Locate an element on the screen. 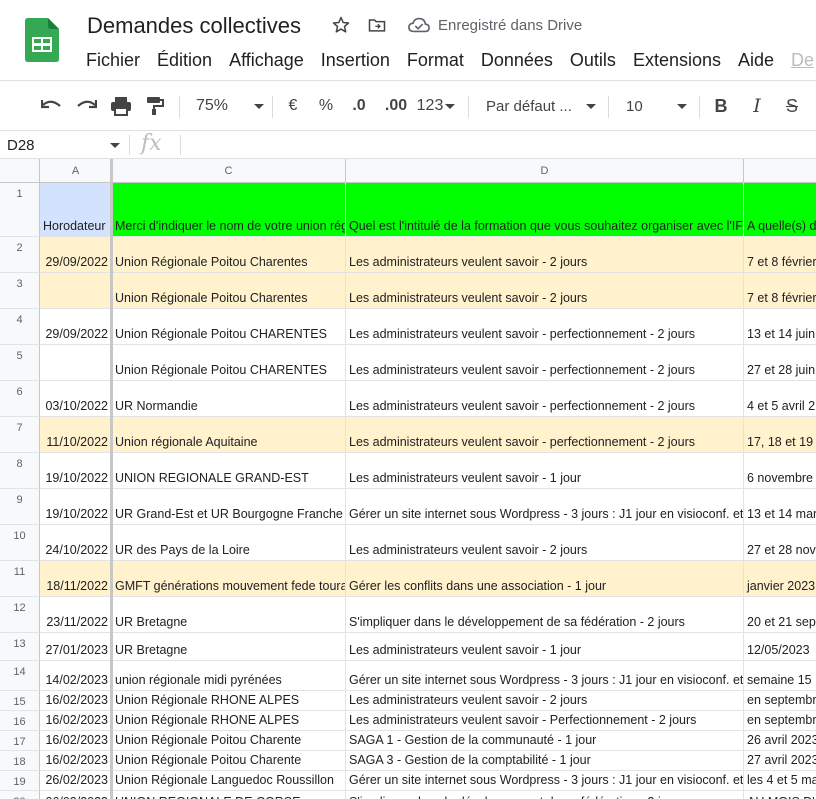 Image resolution: width=816 pixels, height=799 pixels. header-cell: A quelle(s) d is located at coordinates (780, 210).